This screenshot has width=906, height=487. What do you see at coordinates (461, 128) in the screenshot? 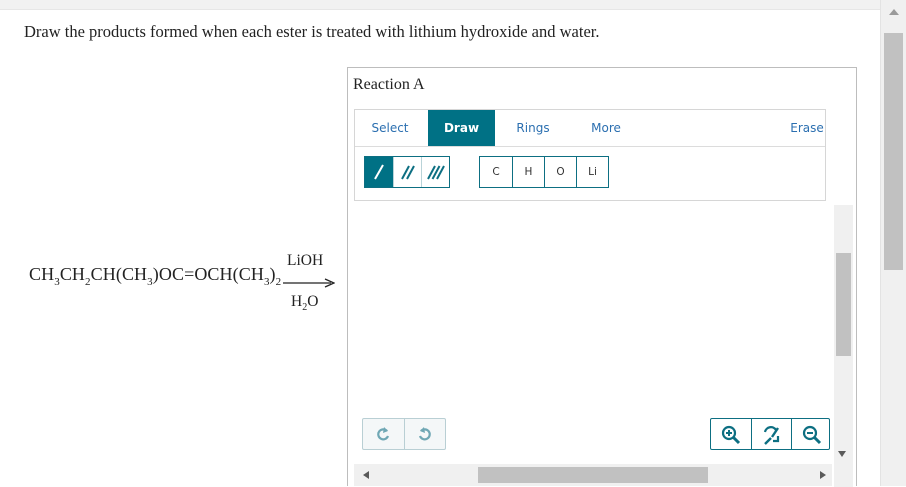
I see `tab-draw: Draw` at bounding box center [461, 128].